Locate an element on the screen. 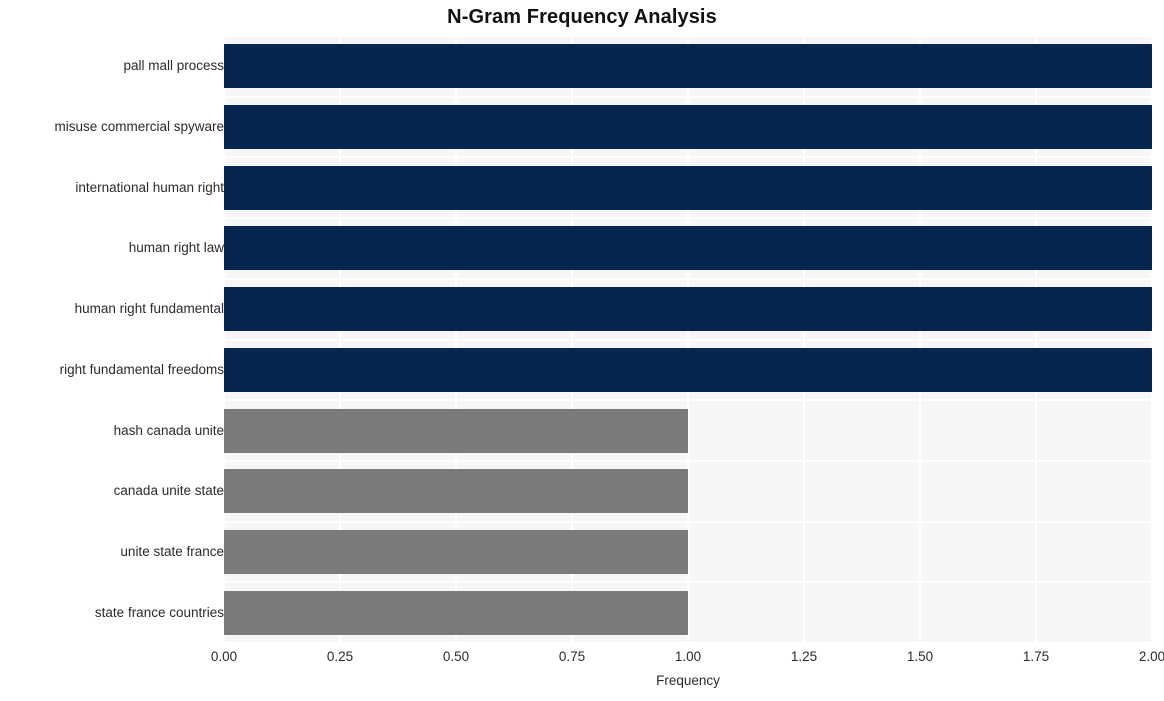  chart-title: N-Gram Frequency Analysis is located at coordinates (582, 17).